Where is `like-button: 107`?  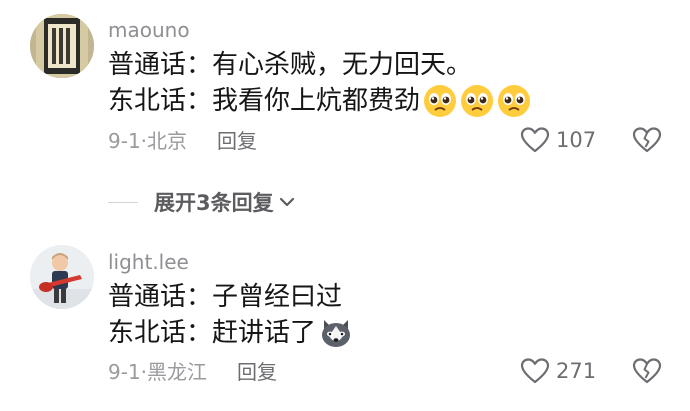 like-button: 107 is located at coordinates (558, 140).